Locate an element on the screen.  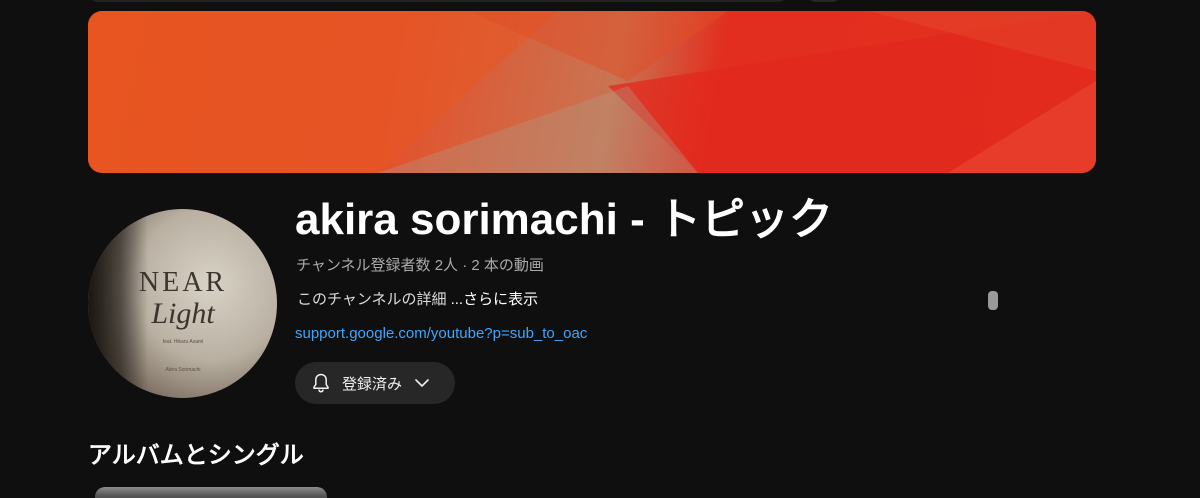
channel-description: このチャンネルの詳細 ...さらに表示 is located at coordinates (417, 300).